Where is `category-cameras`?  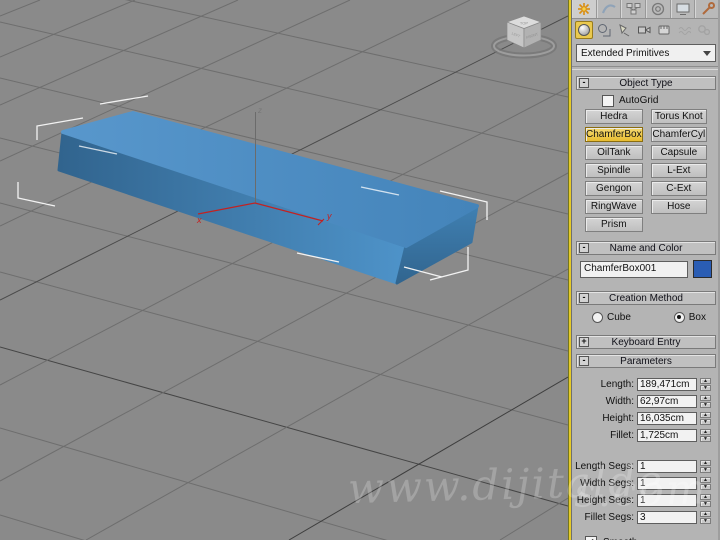
category-cameras is located at coordinates (644, 30).